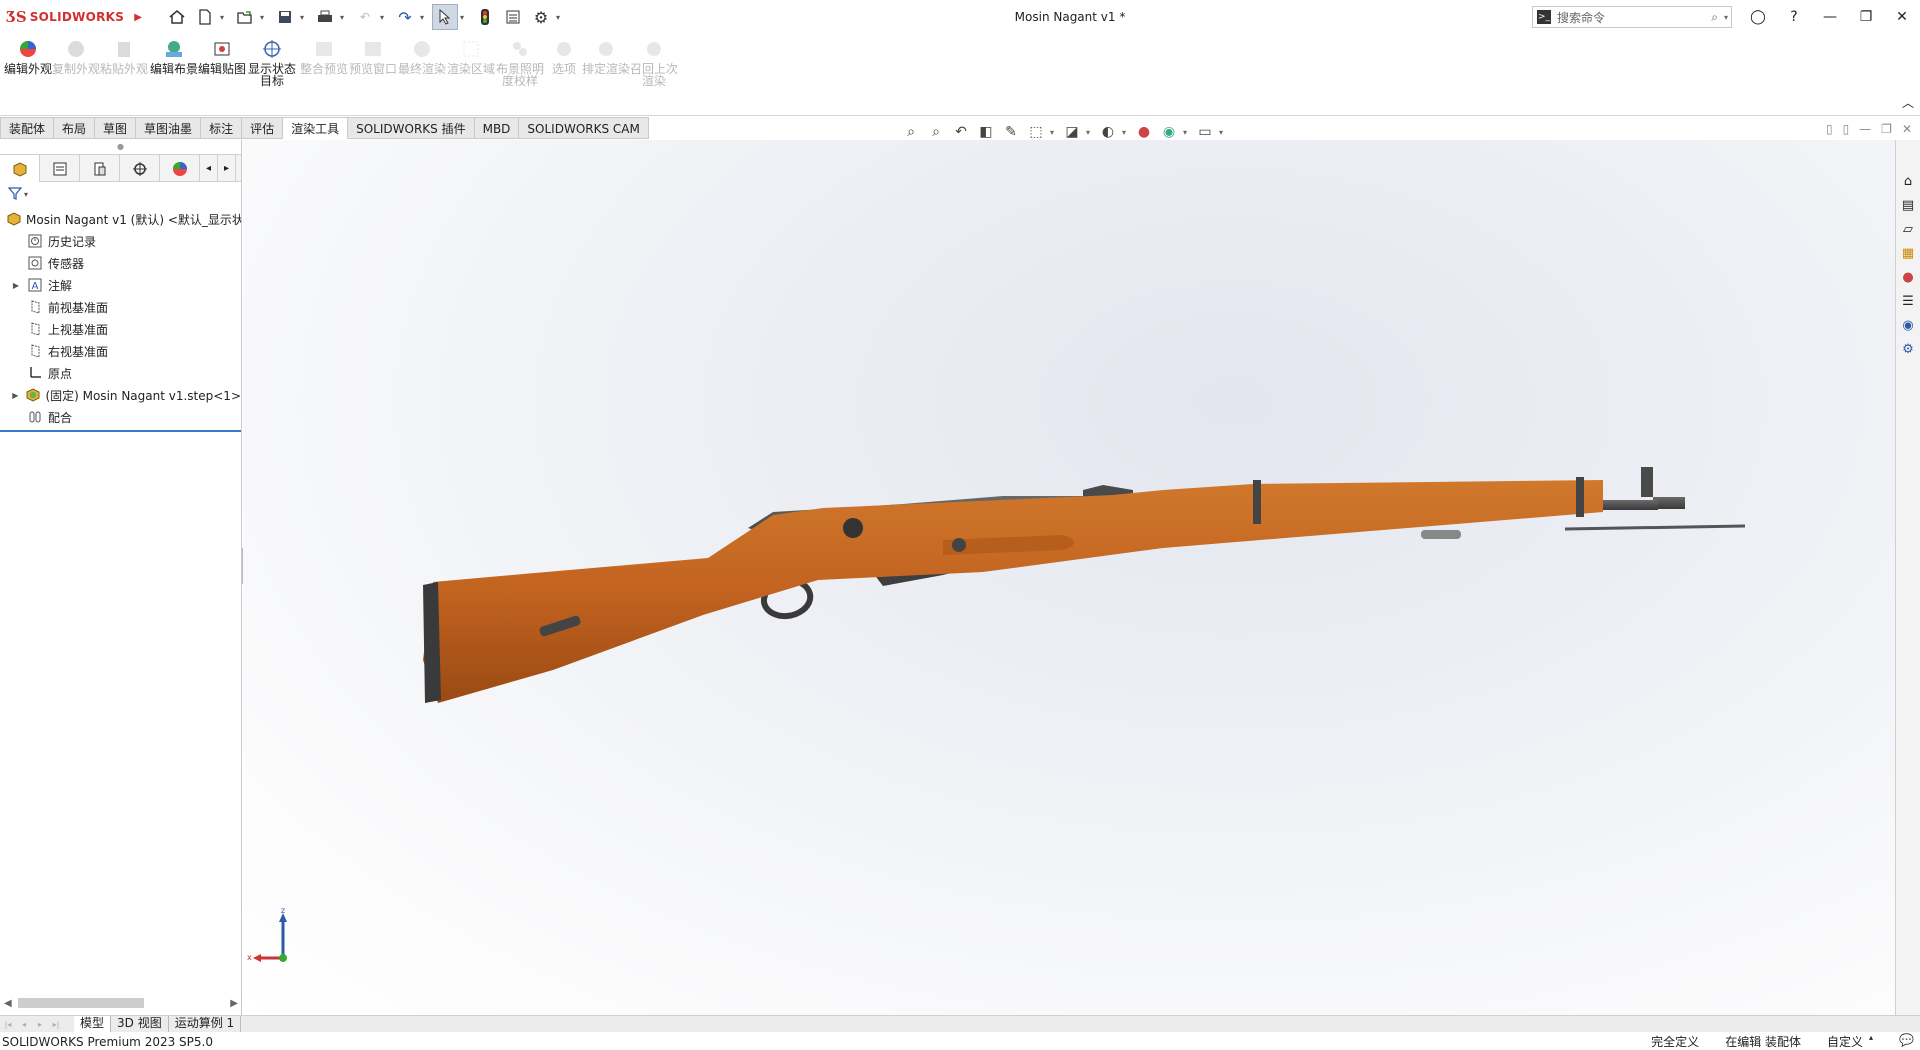 The image size is (1920, 1050). I want to click on tab-addins: SOLIDWORKS 插件, so click(411, 128).